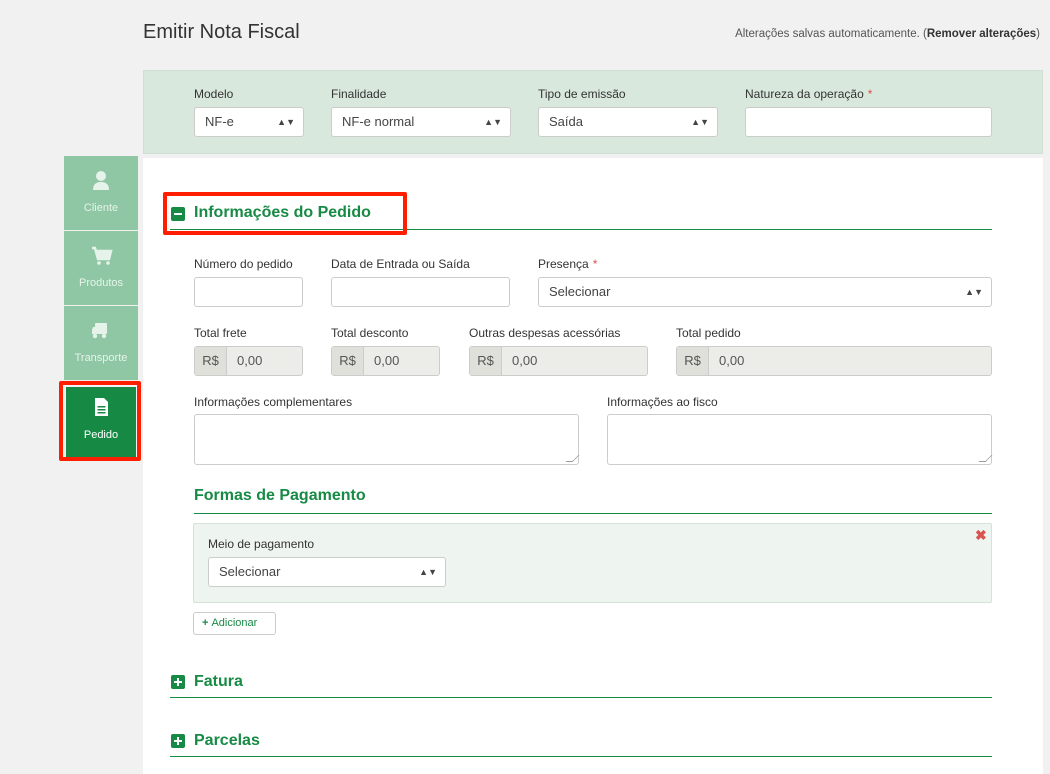  Describe the element at coordinates (221, 32) in the screenshot. I see `page-title: Emitir Nota Fiscal` at that location.